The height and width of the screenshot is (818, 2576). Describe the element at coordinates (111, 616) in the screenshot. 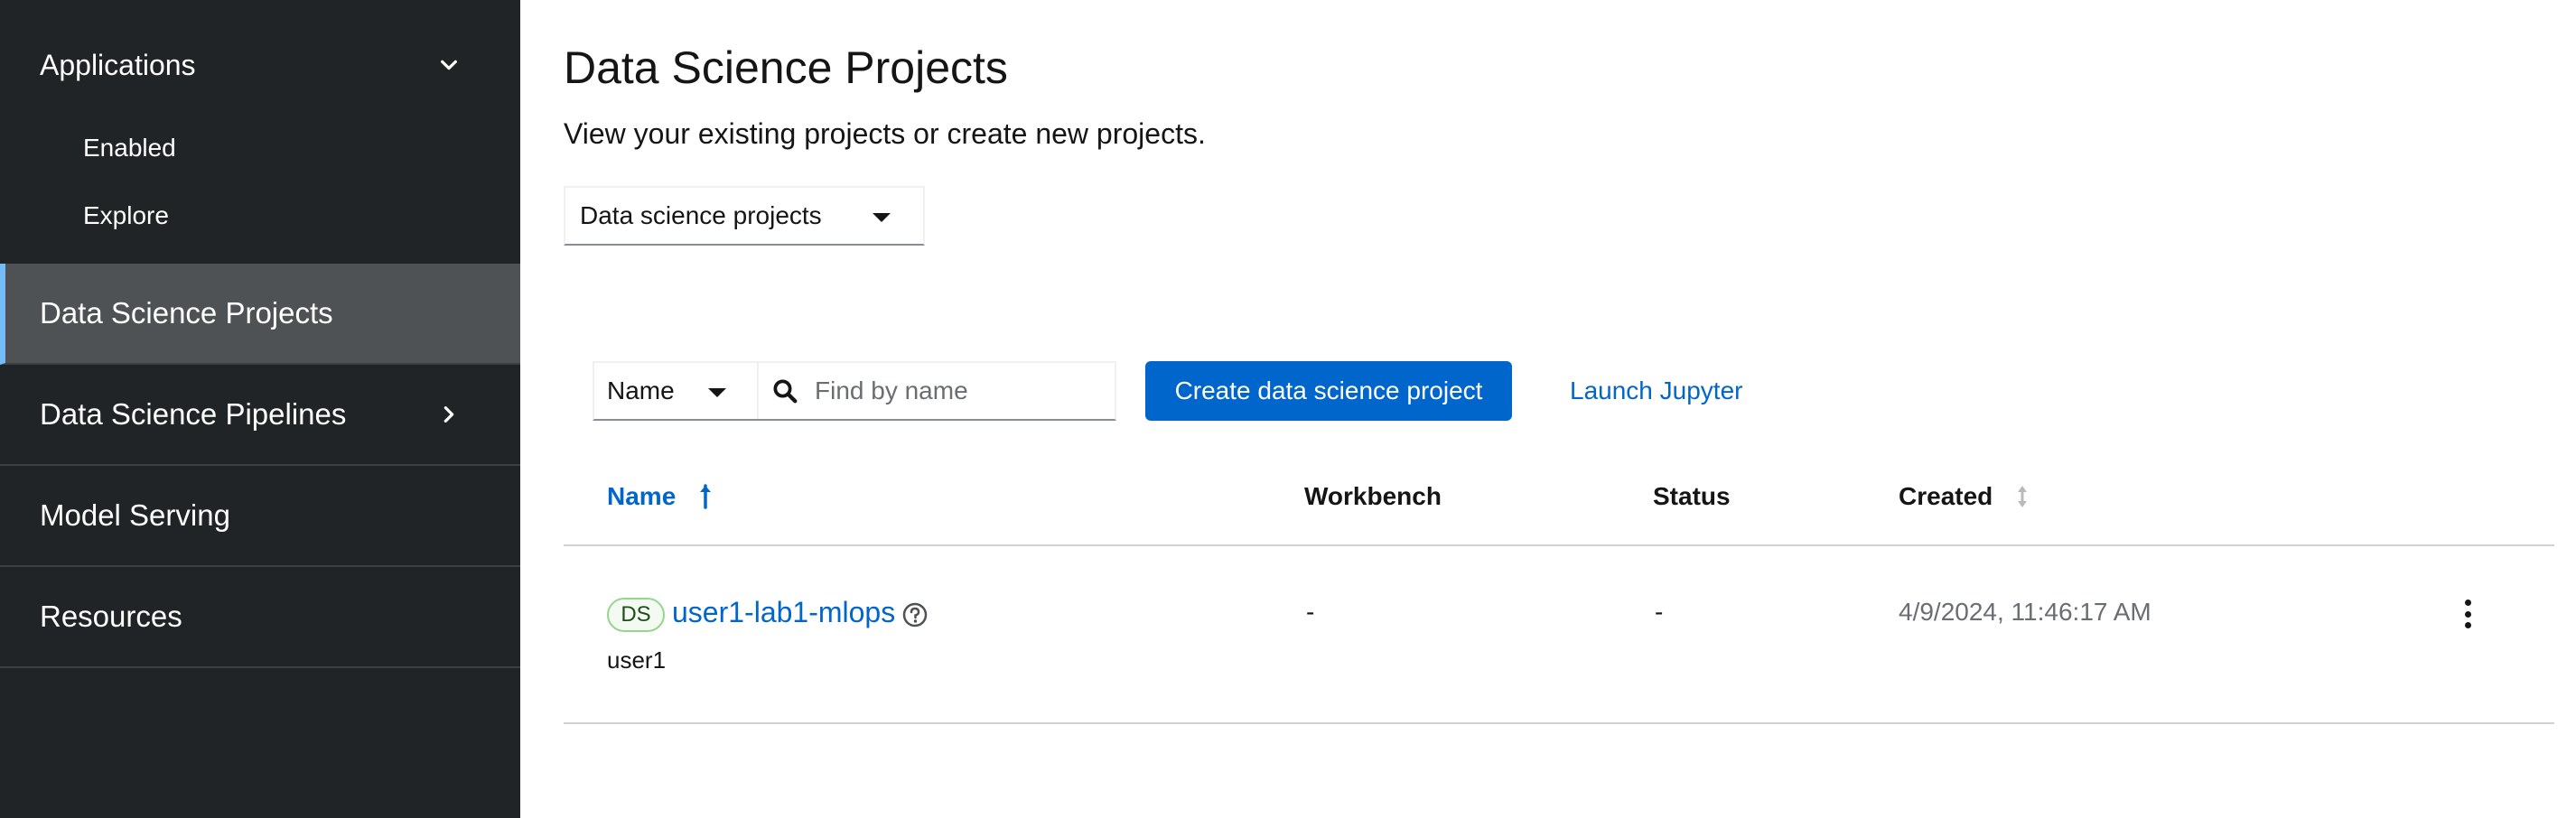

I see `sidebar-item-label: Resources` at that location.